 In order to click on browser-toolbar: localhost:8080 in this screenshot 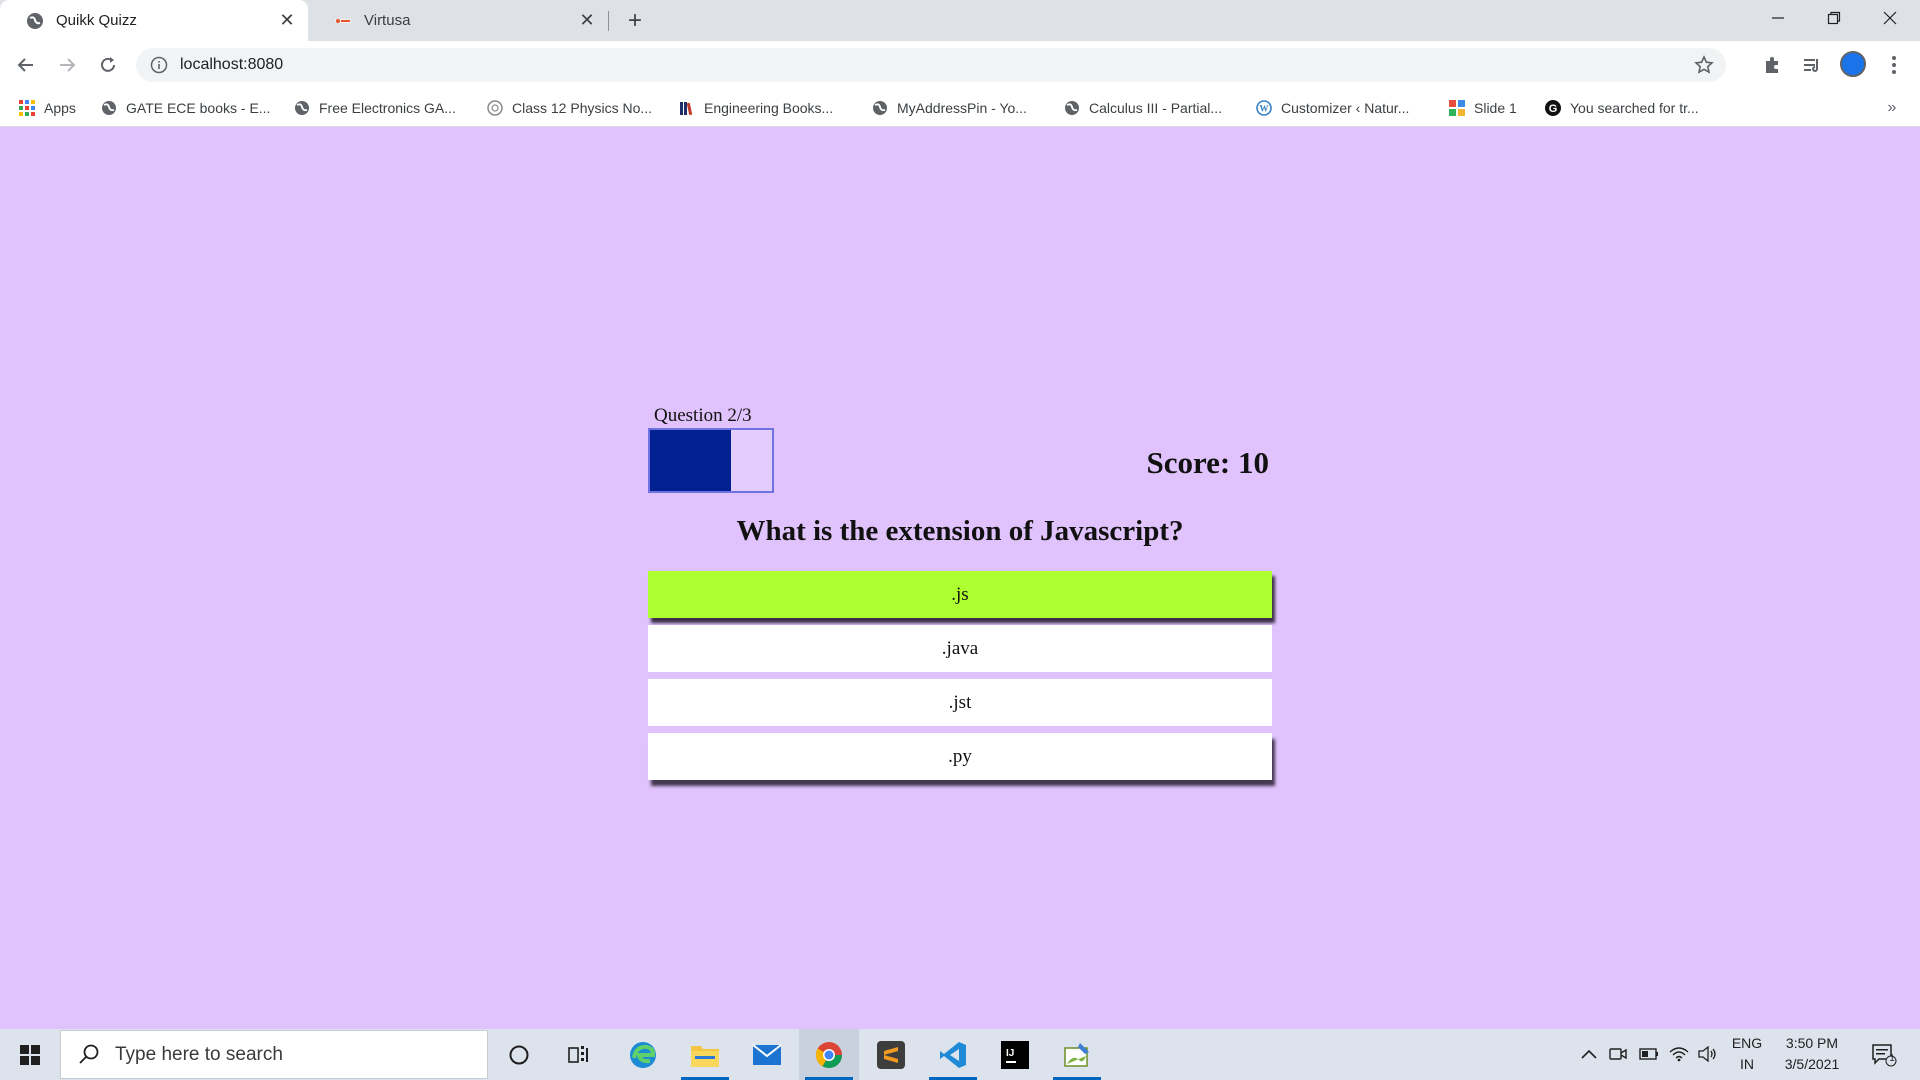, I will do `click(960, 65)`.